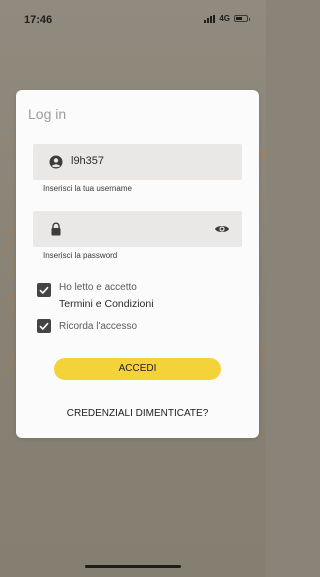 This screenshot has width=320, height=577. Describe the element at coordinates (98, 326) in the screenshot. I see `remember-label: Ricorda l'accesso` at that location.